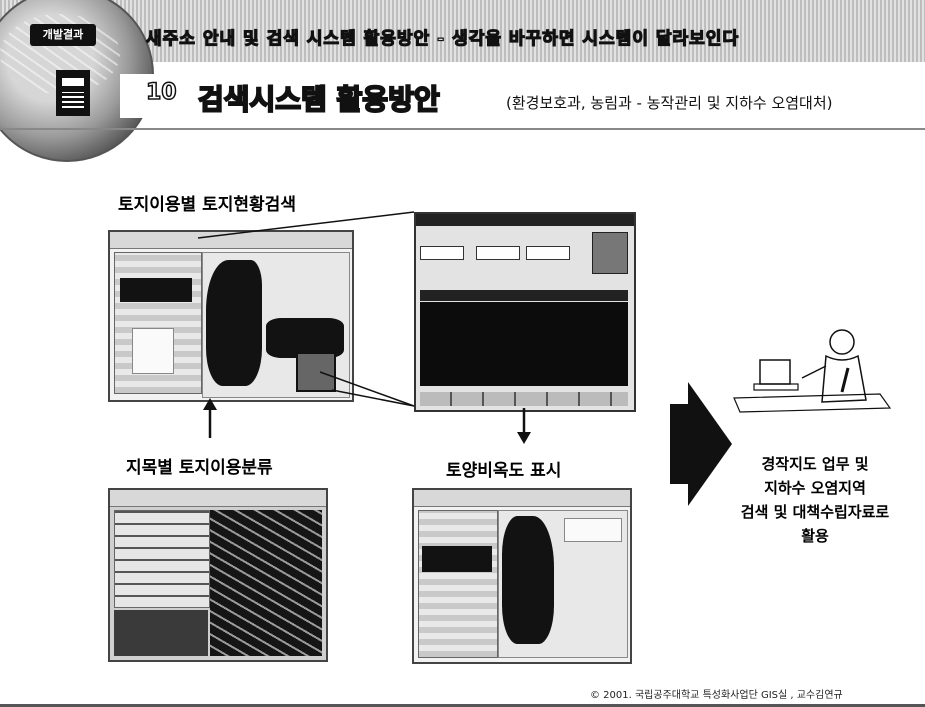 Image resolution: width=925 pixels, height=707 pixels. I want to click on category-badge: 개발결과, so click(63, 35).